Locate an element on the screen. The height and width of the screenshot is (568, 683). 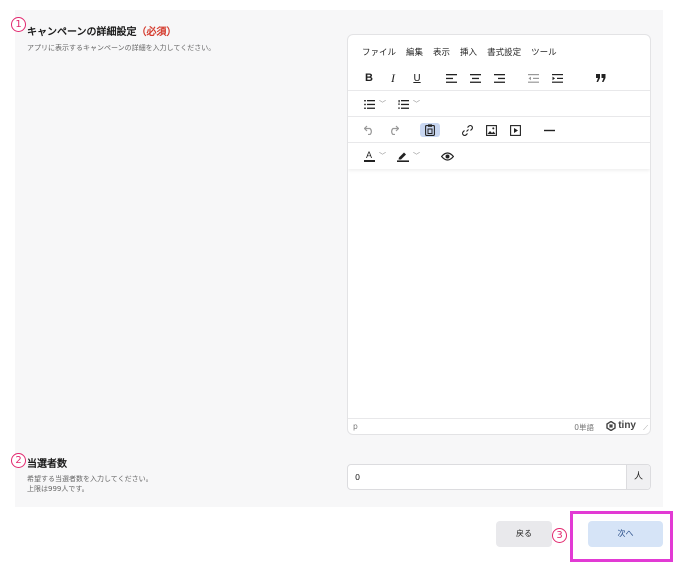
text-color-icon: A is located at coordinates (369, 156).